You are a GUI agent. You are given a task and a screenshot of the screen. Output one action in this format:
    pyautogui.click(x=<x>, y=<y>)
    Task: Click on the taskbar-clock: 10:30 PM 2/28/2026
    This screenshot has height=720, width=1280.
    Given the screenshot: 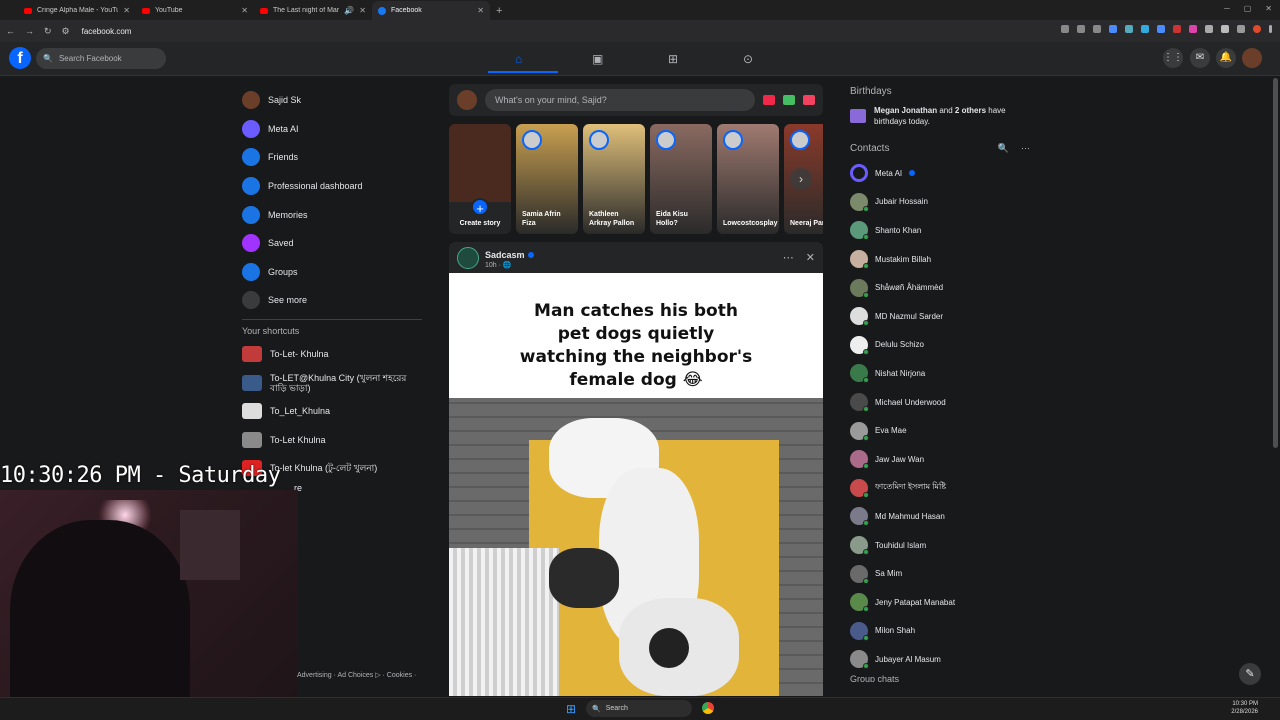 What is the action you would take?
    pyautogui.click(x=1244, y=708)
    